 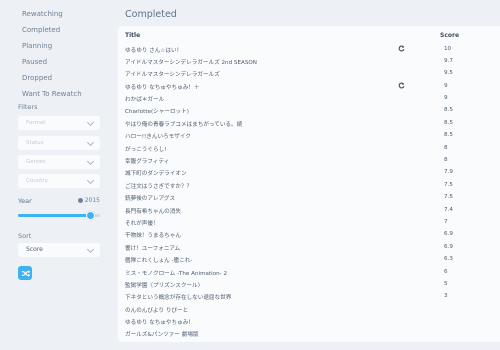 What do you see at coordinates (52, 62) in the screenshot?
I see `status-paused: Paused` at bounding box center [52, 62].